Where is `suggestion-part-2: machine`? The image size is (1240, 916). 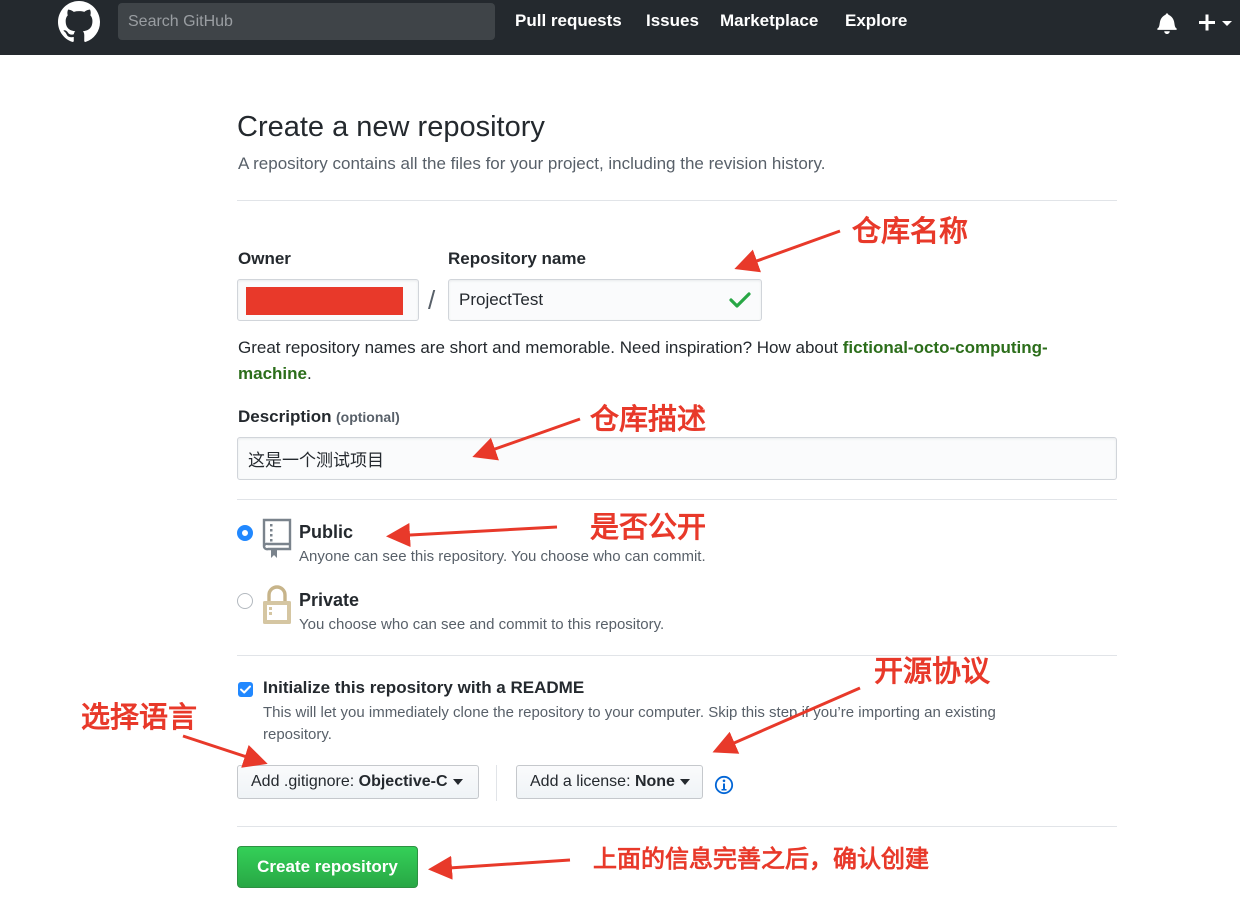 suggestion-part-2: machine is located at coordinates (272, 373).